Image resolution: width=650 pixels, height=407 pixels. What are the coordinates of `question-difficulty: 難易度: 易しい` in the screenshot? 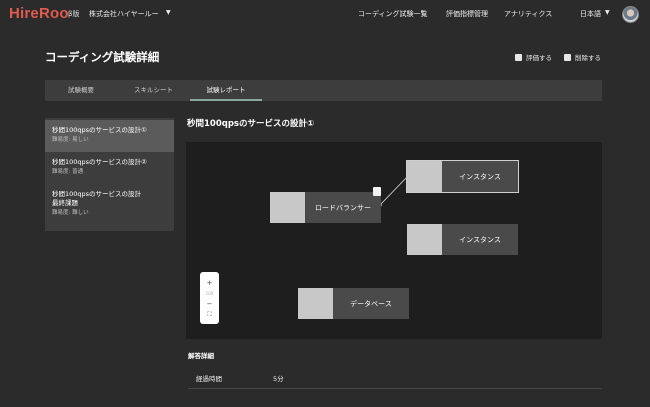 It's located at (70, 140).